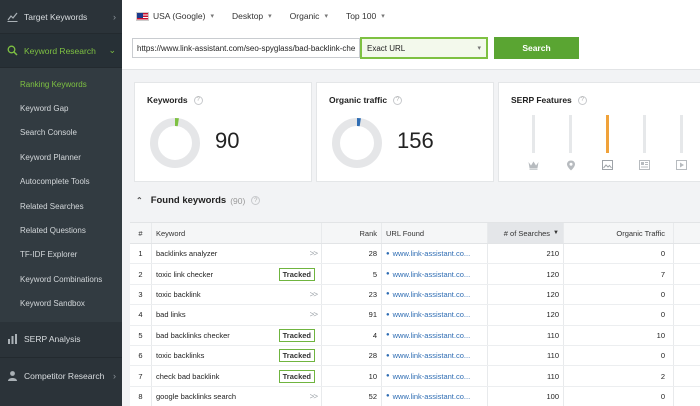 The image size is (700, 406). Describe the element at coordinates (405, 132) in the screenshot. I see `organic-traffic-card: Organic traffic ? 156` at that location.